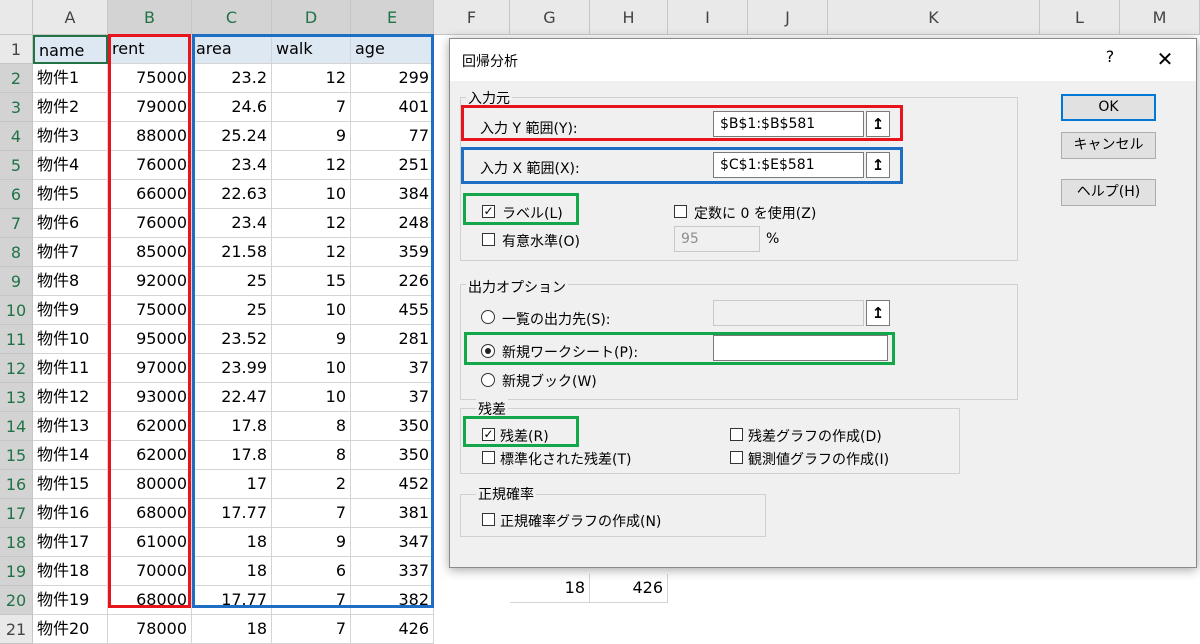 This screenshot has height=644, width=1200. What do you see at coordinates (311, 17) in the screenshot?
I see `column-header-d: D` at bounding box center [311, 17].